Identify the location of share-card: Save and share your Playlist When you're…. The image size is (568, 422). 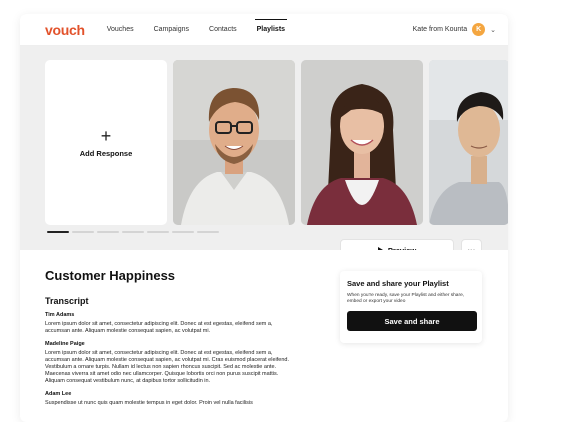
(411, 307).